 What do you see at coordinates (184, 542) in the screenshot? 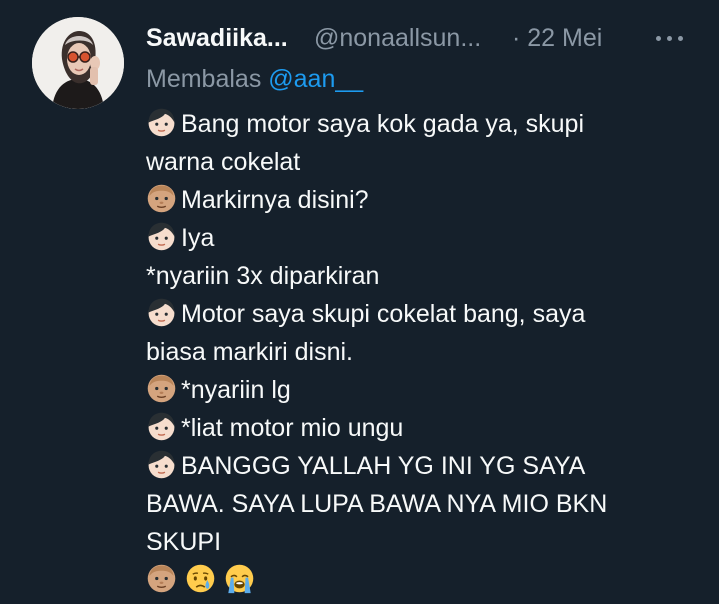
I see `tweet-line-text: SKUPI` at bounding box center [184, 542].